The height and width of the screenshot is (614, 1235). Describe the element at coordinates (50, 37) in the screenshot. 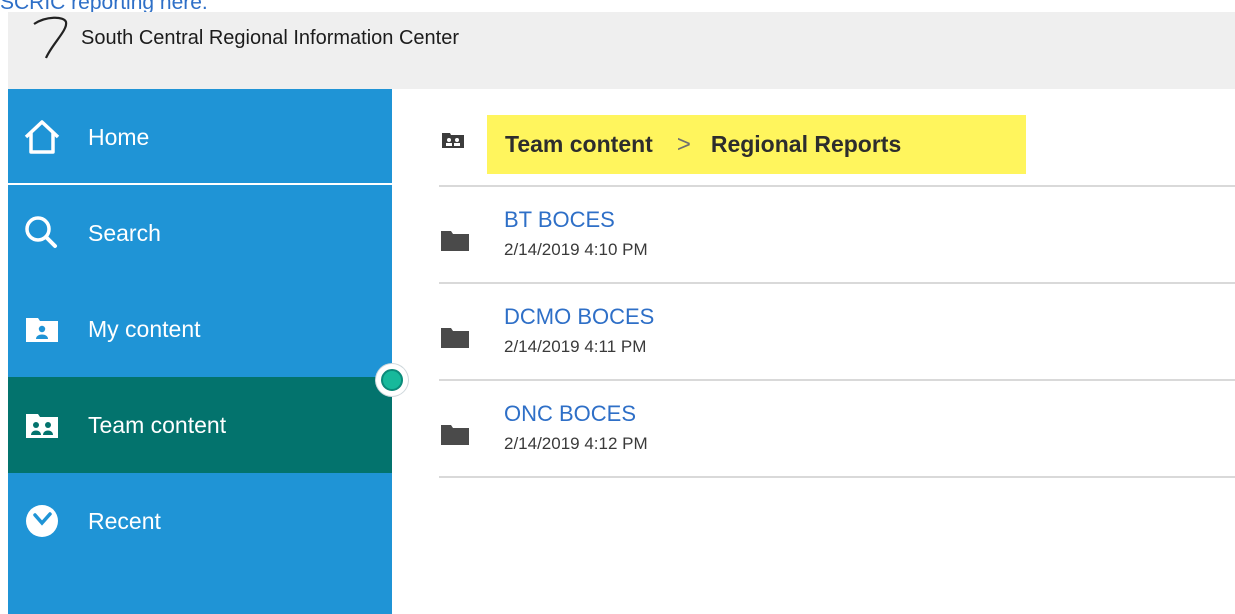

I see `logo` at that location.